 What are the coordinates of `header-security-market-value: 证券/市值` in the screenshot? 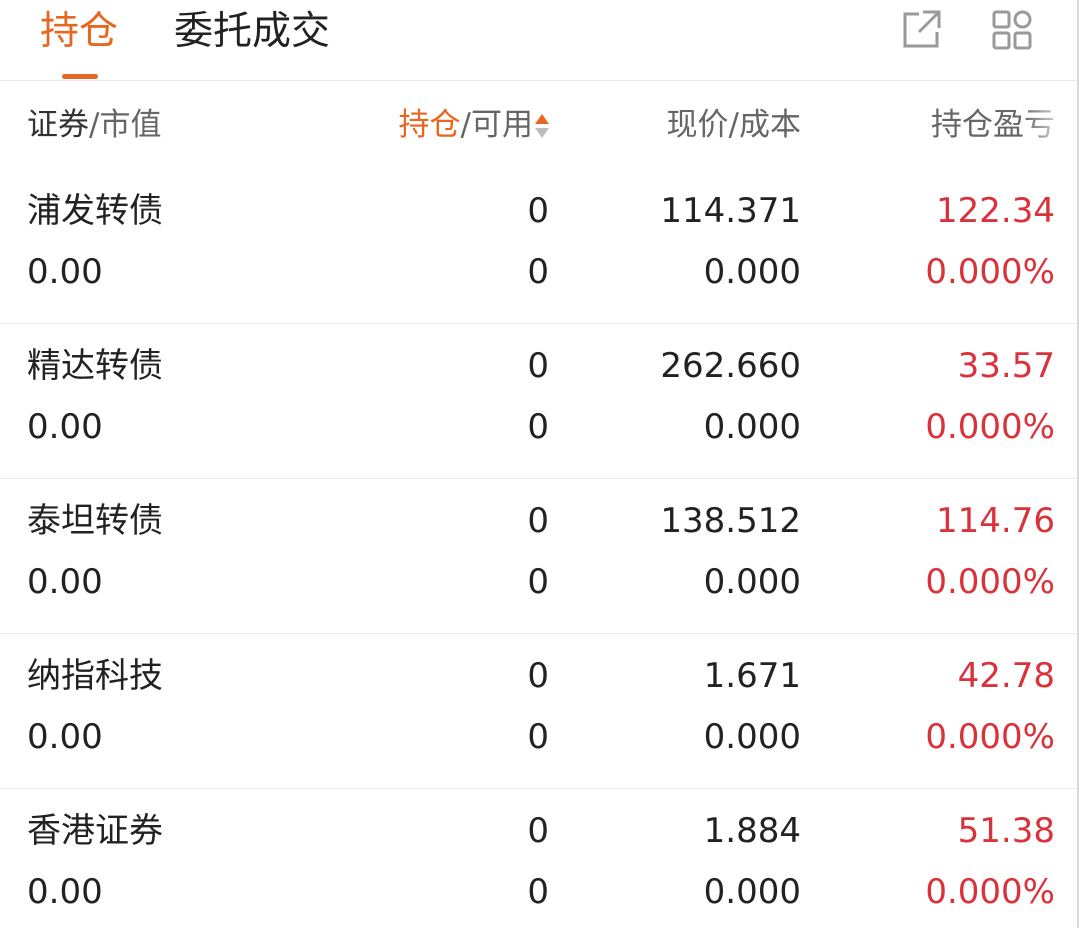 It's located at (94, 125).